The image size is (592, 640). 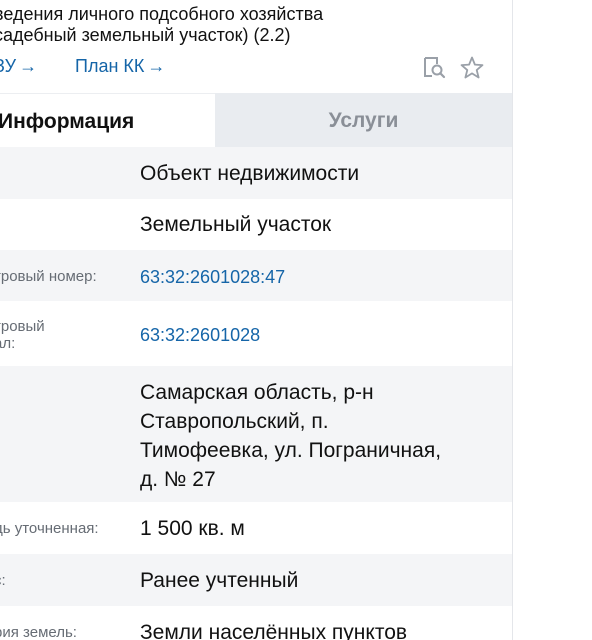 What do you see at coordinates (363, 120) in the screenshot?
I see `tab-services: Услуги` at bounding box center [363, 120].